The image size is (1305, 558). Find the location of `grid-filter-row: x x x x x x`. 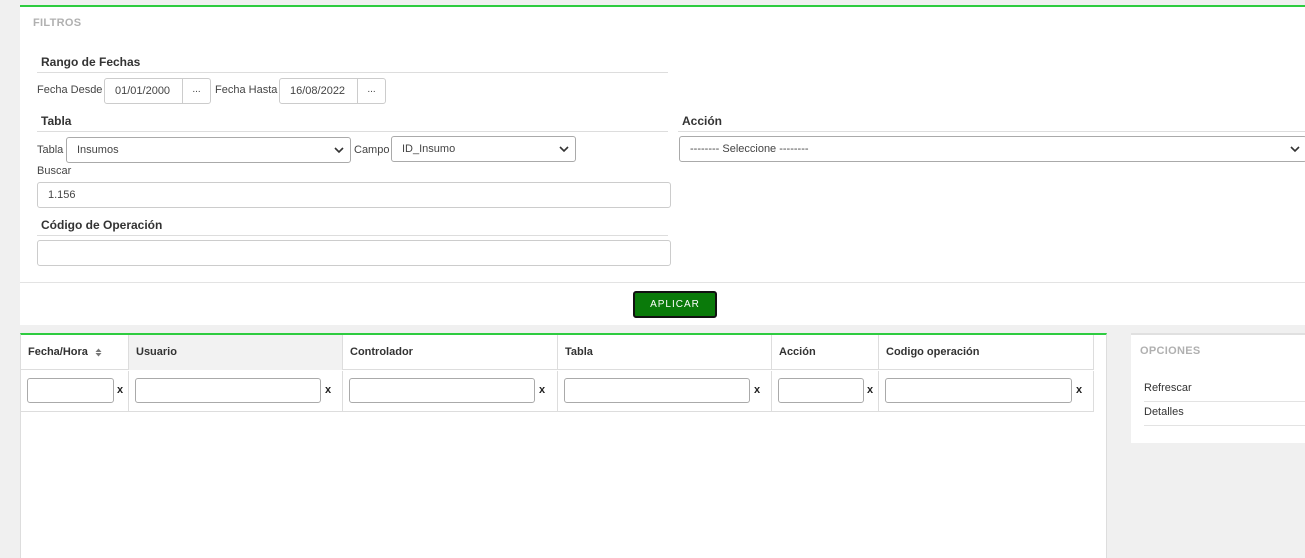

grid-filter-row: x x x x x x is located at coordinates (557, 391).